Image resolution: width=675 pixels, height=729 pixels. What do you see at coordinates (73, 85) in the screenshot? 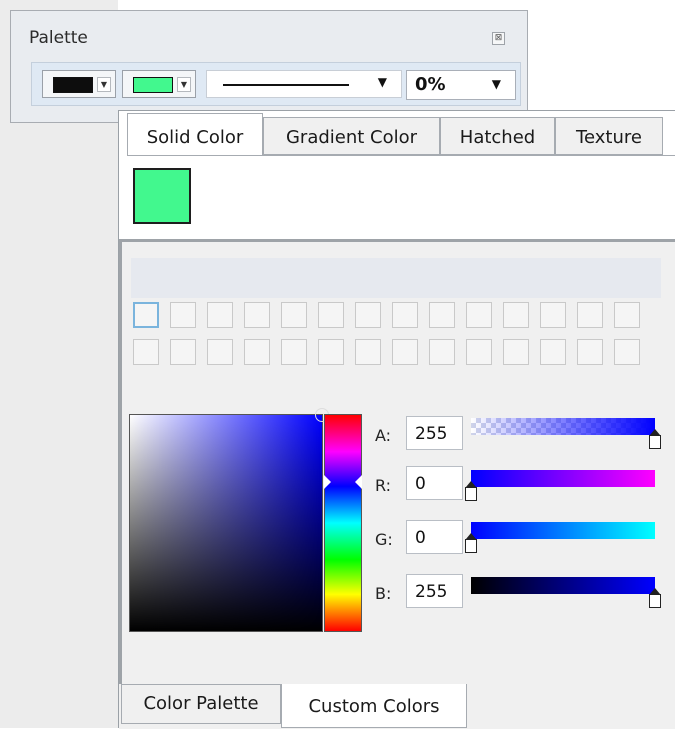
I see `stroke-color-swatch` at bounding box center [73, 85].